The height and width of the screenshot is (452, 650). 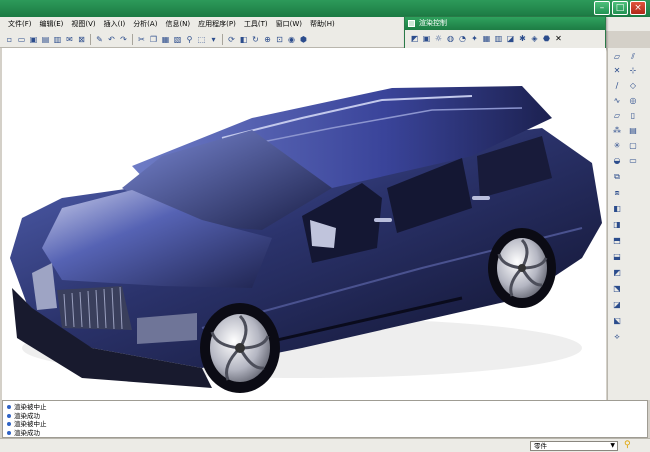 I want to click on rib-icon: ✳, so click(x=617, y=146).